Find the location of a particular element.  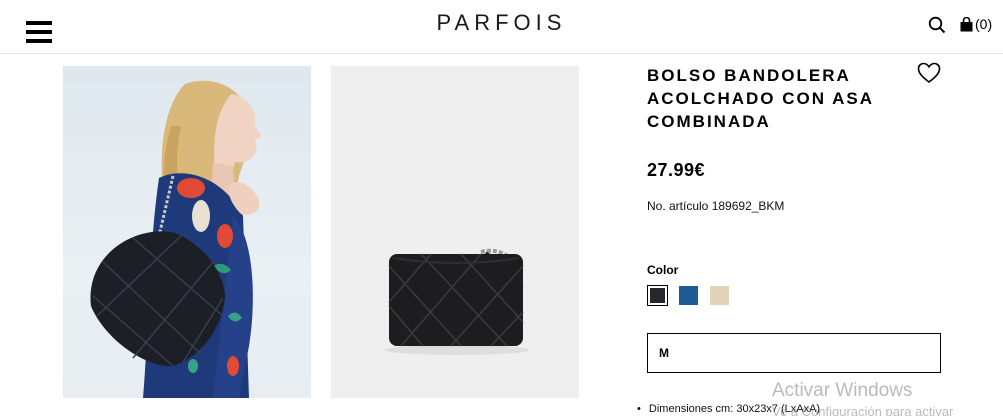

windows-activation-subtitle: Ve a Configuración para activar is located at coordinates (863, 410).